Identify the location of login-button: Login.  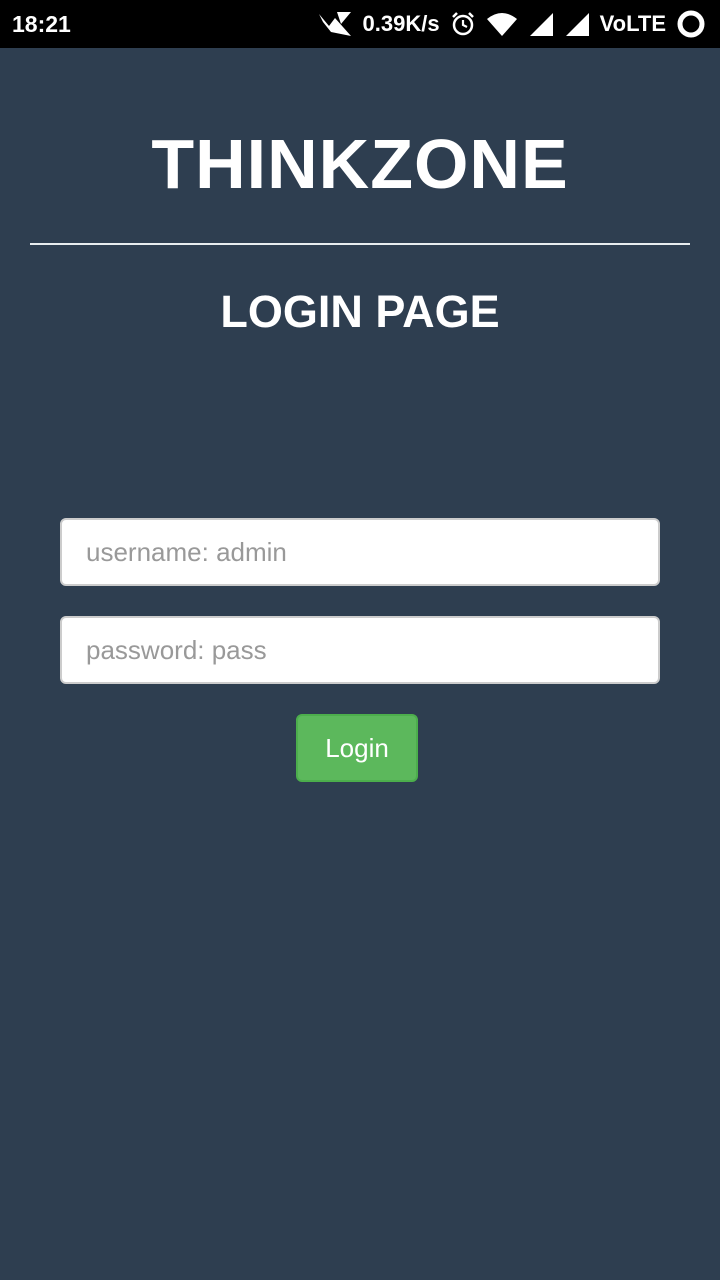
(357, 748).